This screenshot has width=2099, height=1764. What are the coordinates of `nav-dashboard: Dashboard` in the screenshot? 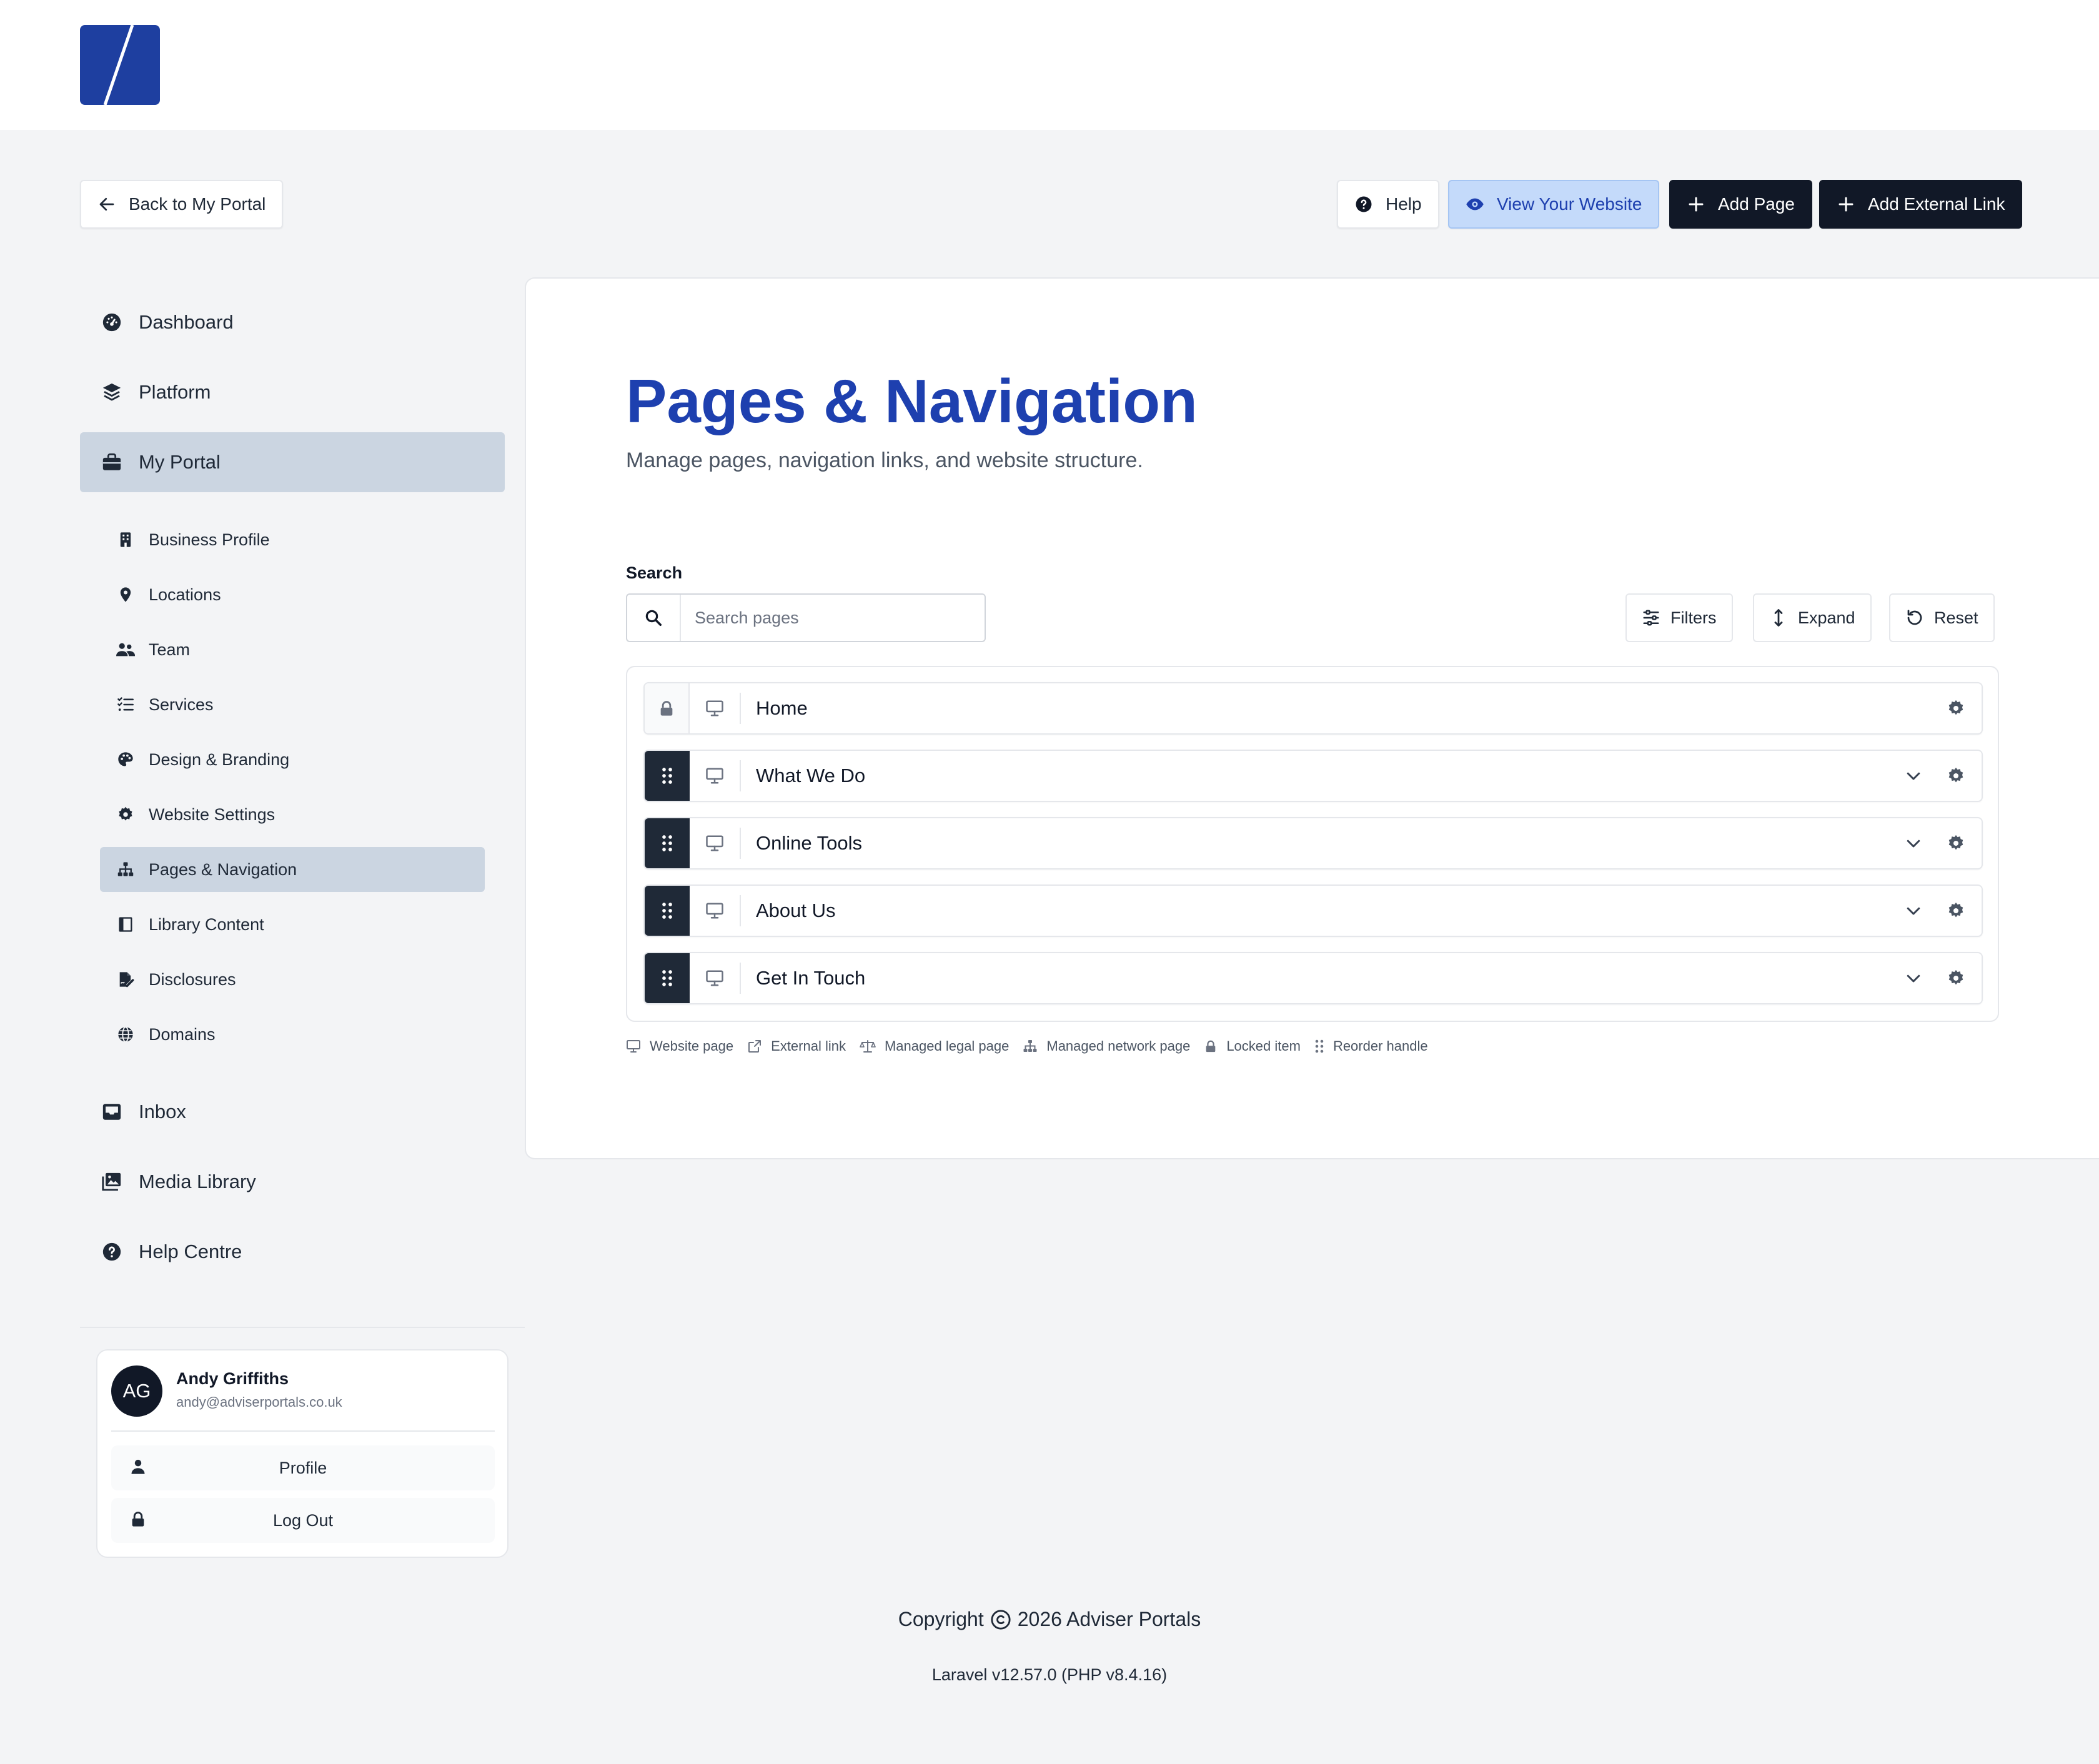 It's located at (292, 322).